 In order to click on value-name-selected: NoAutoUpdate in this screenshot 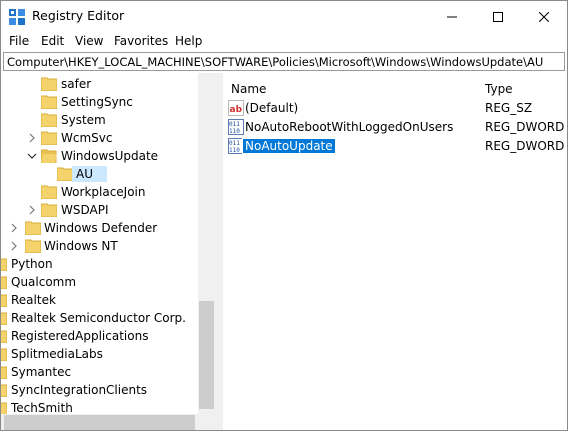, I will do `click(289, 146)`.